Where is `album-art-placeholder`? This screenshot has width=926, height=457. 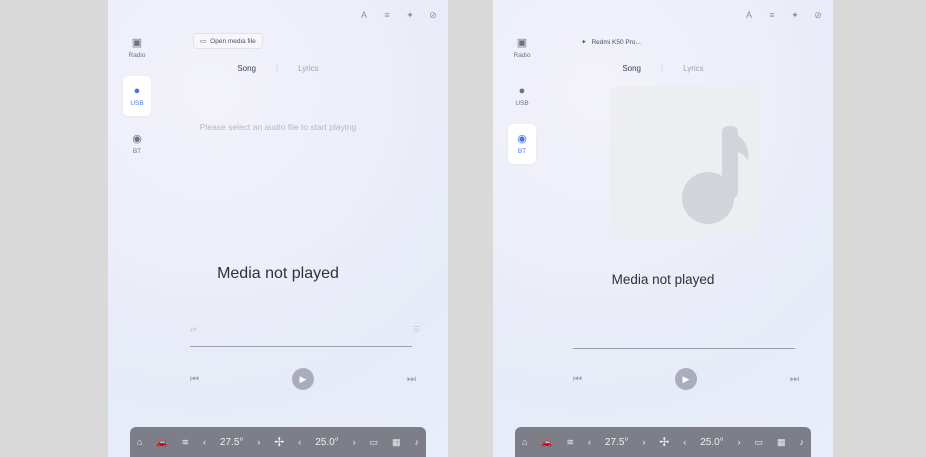 album-art-placeholder is located at coordinates (684, 161).